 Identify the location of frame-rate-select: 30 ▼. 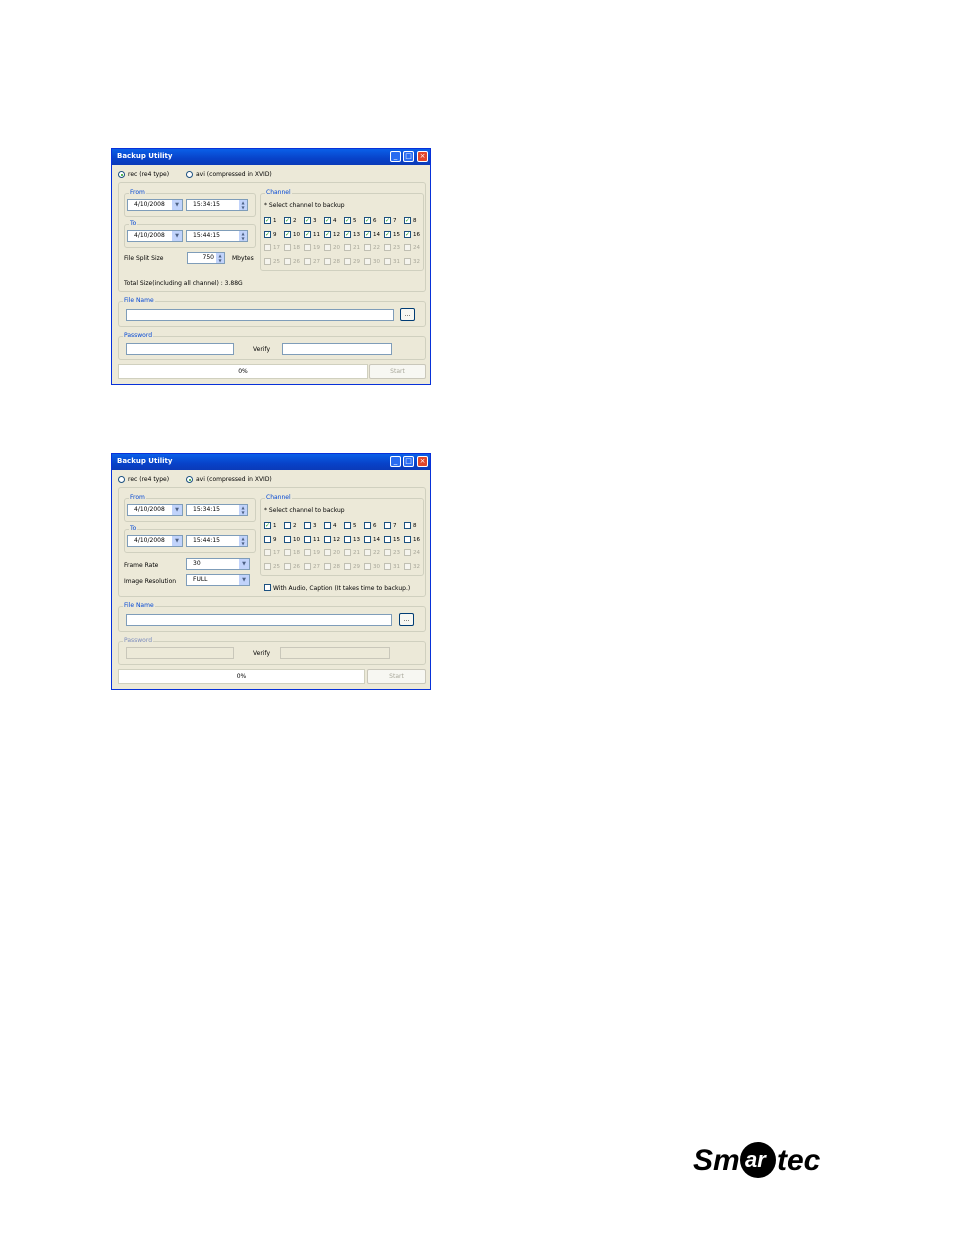
(218, 564).